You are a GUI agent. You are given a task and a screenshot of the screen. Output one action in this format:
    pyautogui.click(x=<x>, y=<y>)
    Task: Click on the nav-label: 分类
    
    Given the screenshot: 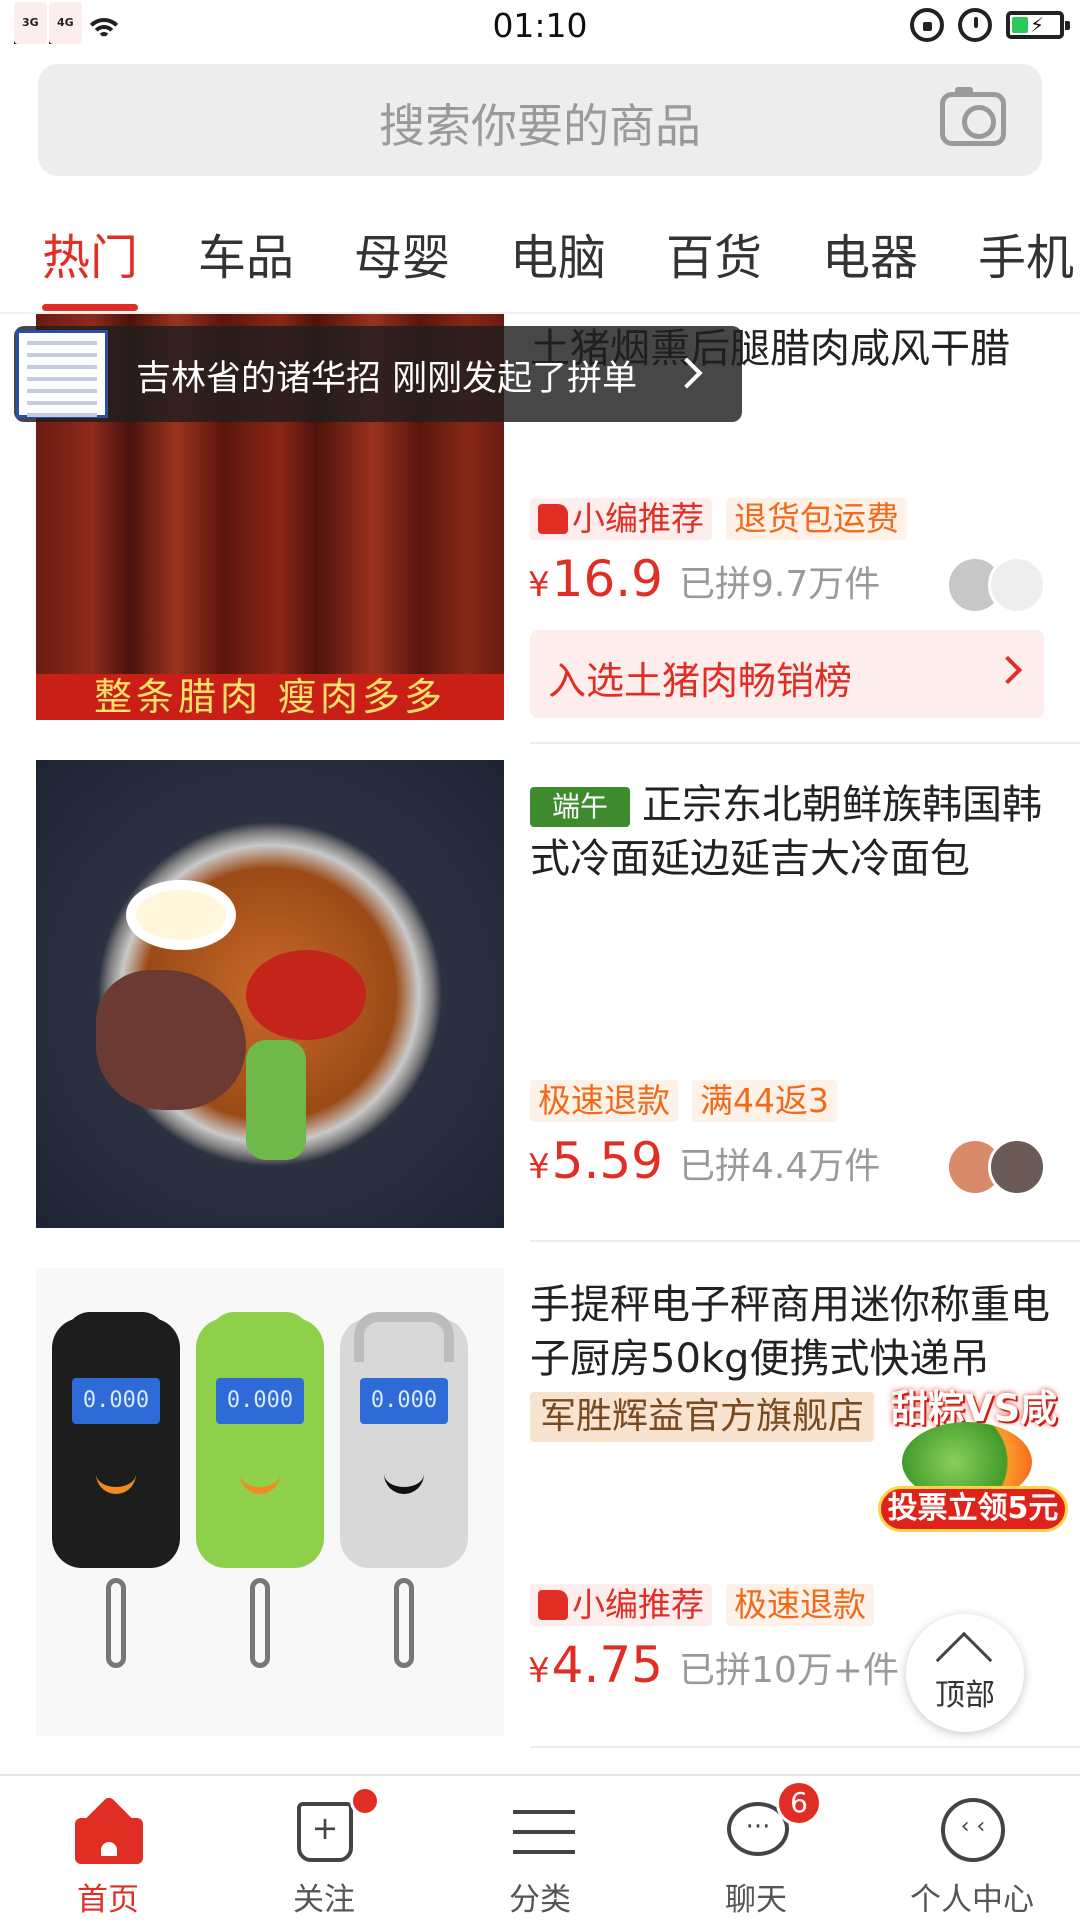 What is the action you would take?
    pyautogui.click(x=540, y=1900)
    